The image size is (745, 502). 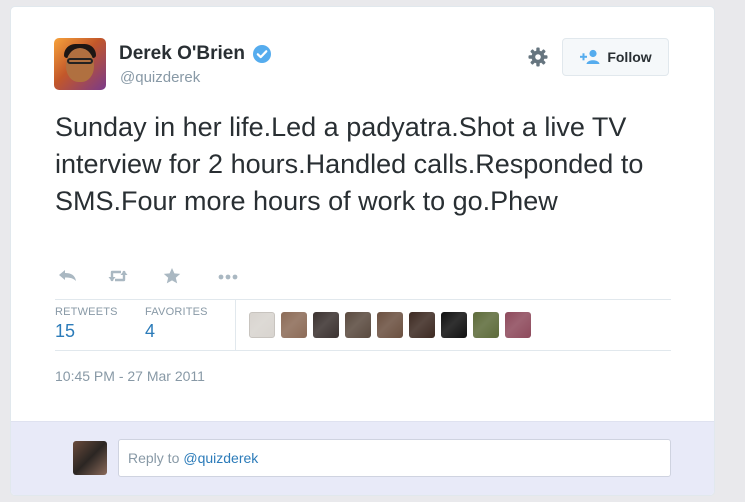 What do you see at coordinates (363, 350) in the screenshot?
I see `stats-divider-bottom` at bounding box center [363, 350].